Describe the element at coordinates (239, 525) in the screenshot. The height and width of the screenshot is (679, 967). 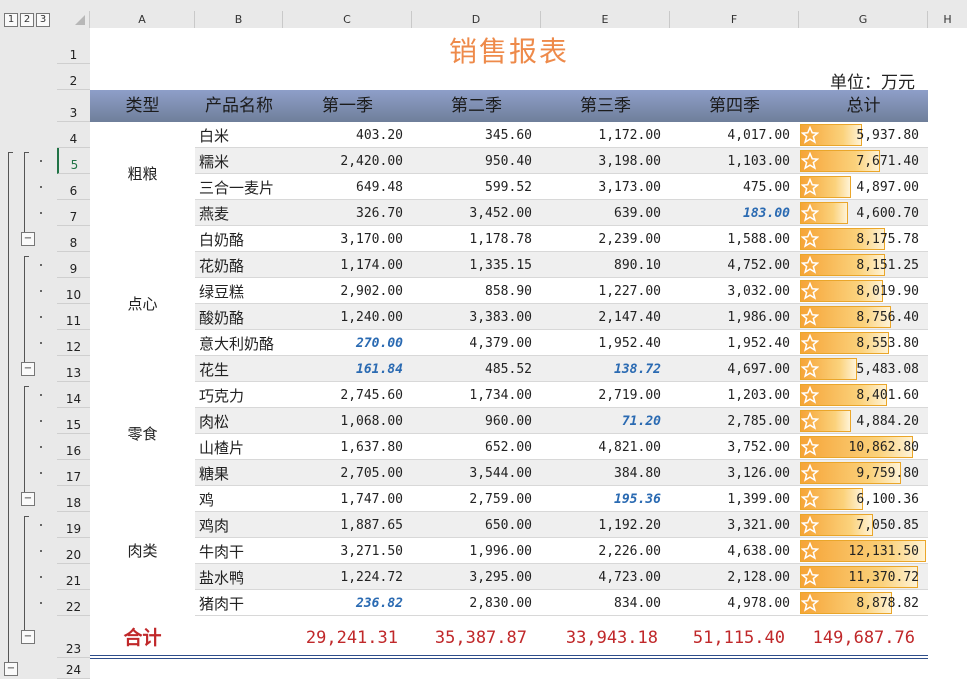
I see `product-name-cell: 鸡肉` at that location.